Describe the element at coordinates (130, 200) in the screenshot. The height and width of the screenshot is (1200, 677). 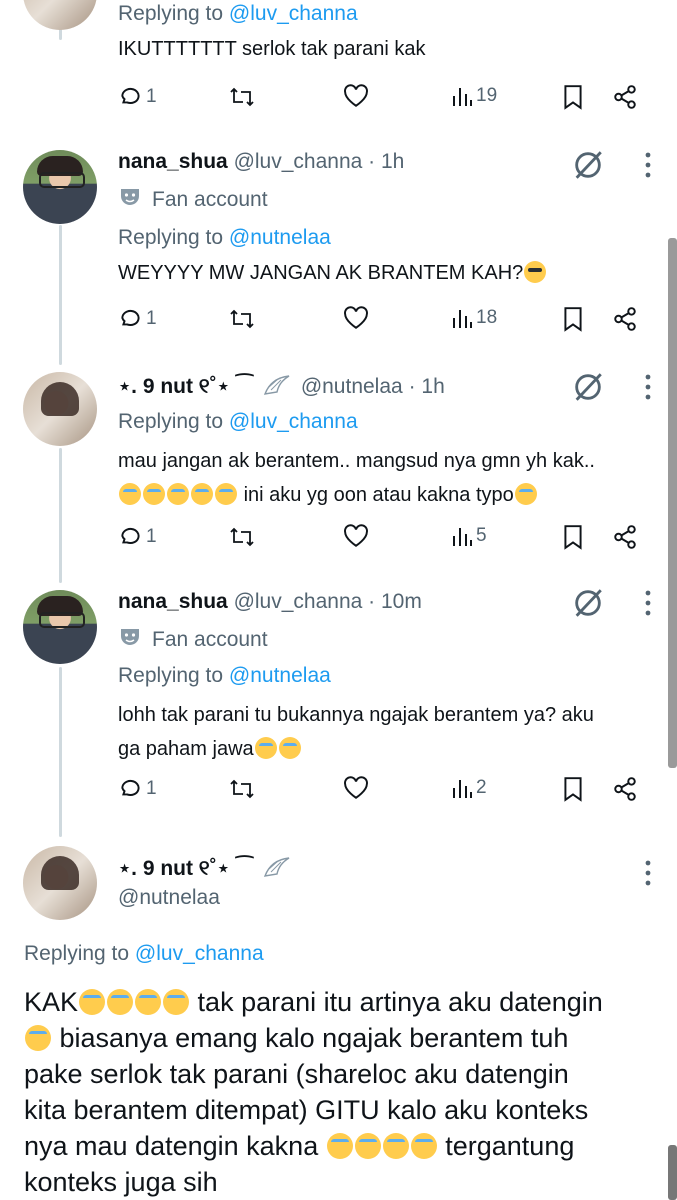
I see `mask-icon` at that location.